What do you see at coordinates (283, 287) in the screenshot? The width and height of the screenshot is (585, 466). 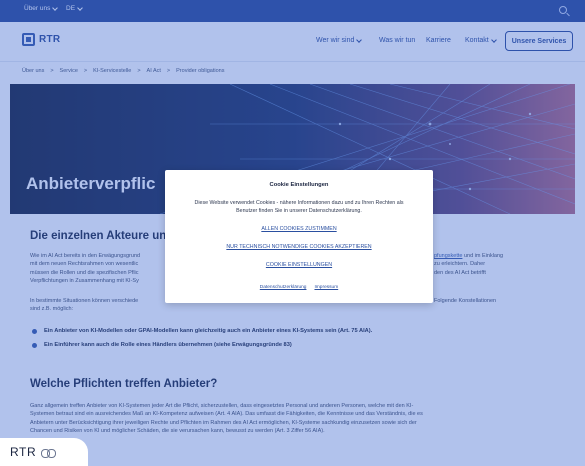 I see `privacy-policy-link: Datenschutzerklärung` at bounding box center [283, 287].